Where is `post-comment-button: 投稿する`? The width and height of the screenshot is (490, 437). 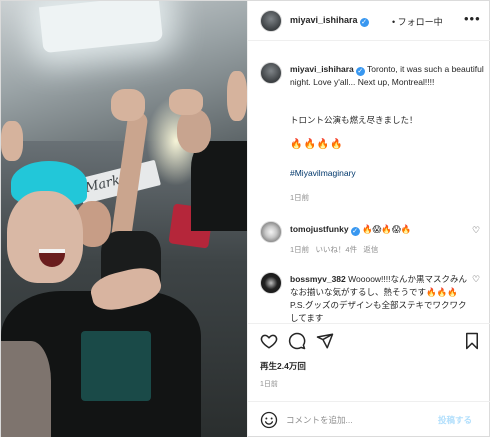
post-comment-button: 投稿する is located at coordinates (455, 420).